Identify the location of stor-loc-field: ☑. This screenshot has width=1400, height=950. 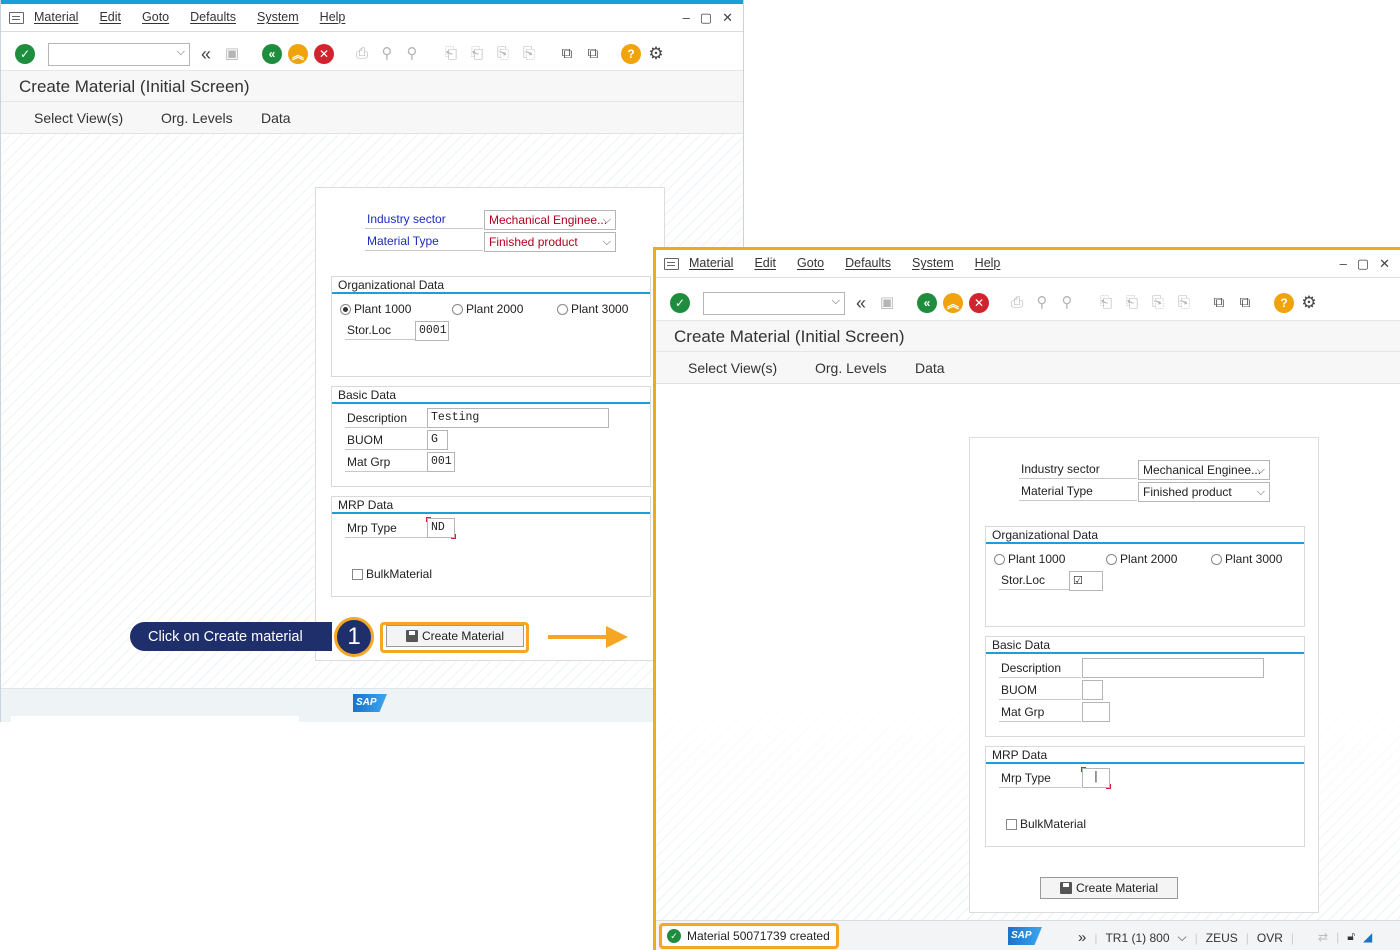
(1086, 581).